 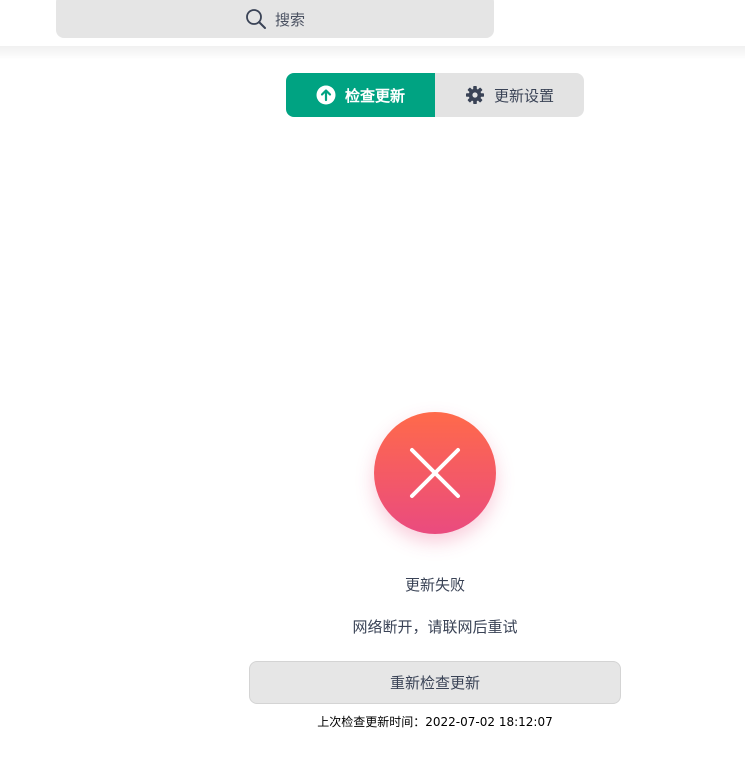 What do you see at coordinates (435, 682) in the screenshot?
I see `retry-check-button: 重新检查更新` at bounding box center [435, 682].